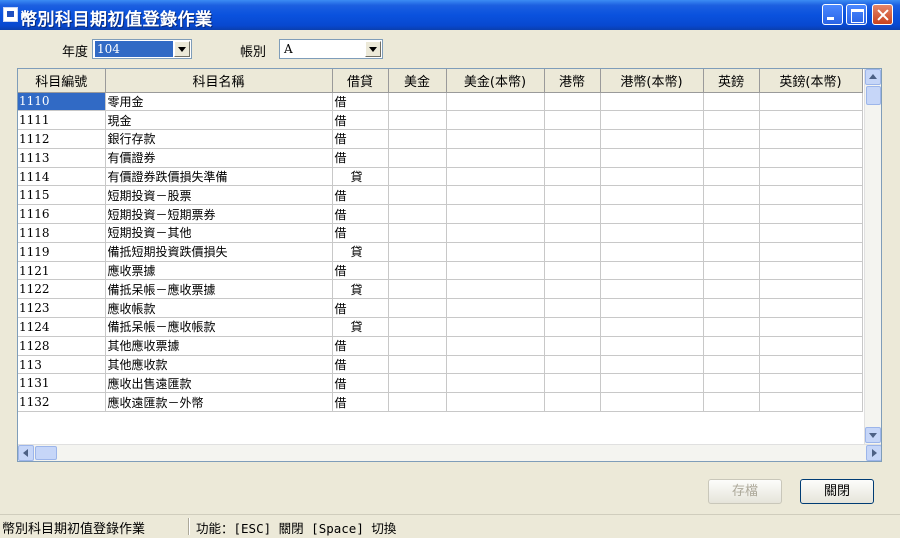  What do you see at coordinates (219, 139) in the screenshot?
I see `account-name-cell: 銀行存款` at bounding box center [219, 139].